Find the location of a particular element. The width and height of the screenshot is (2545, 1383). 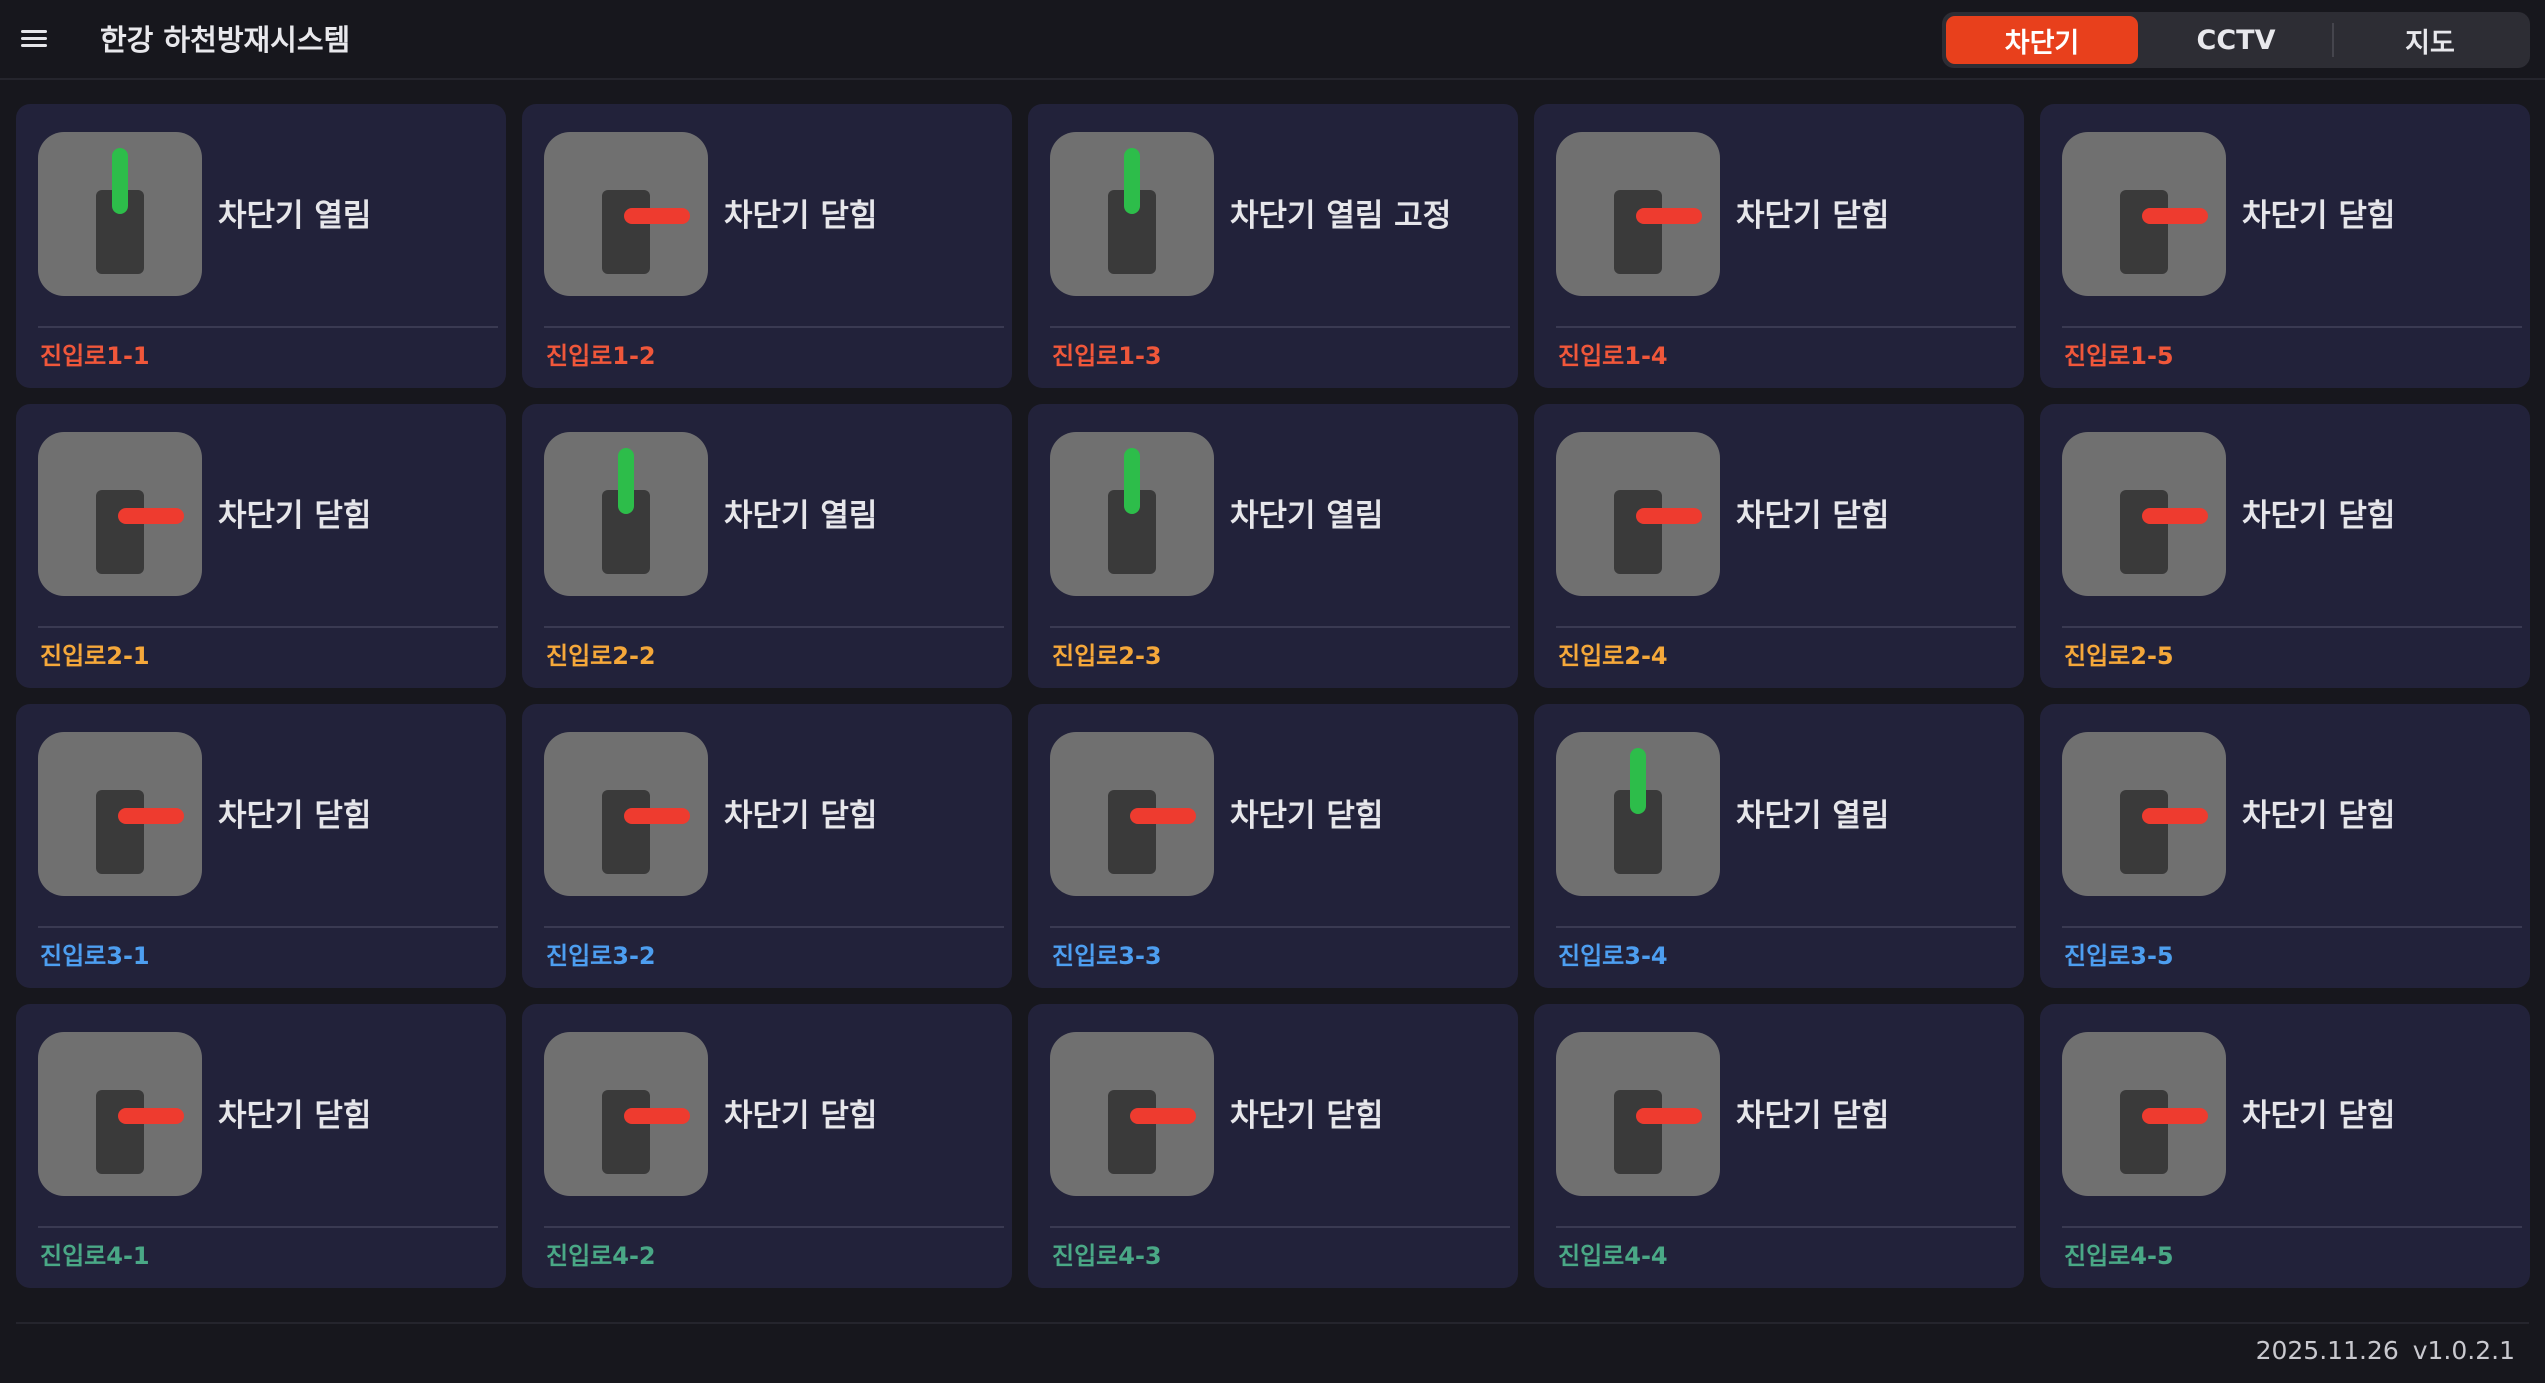

footer-divider is located at coordinates (1272, 1323).